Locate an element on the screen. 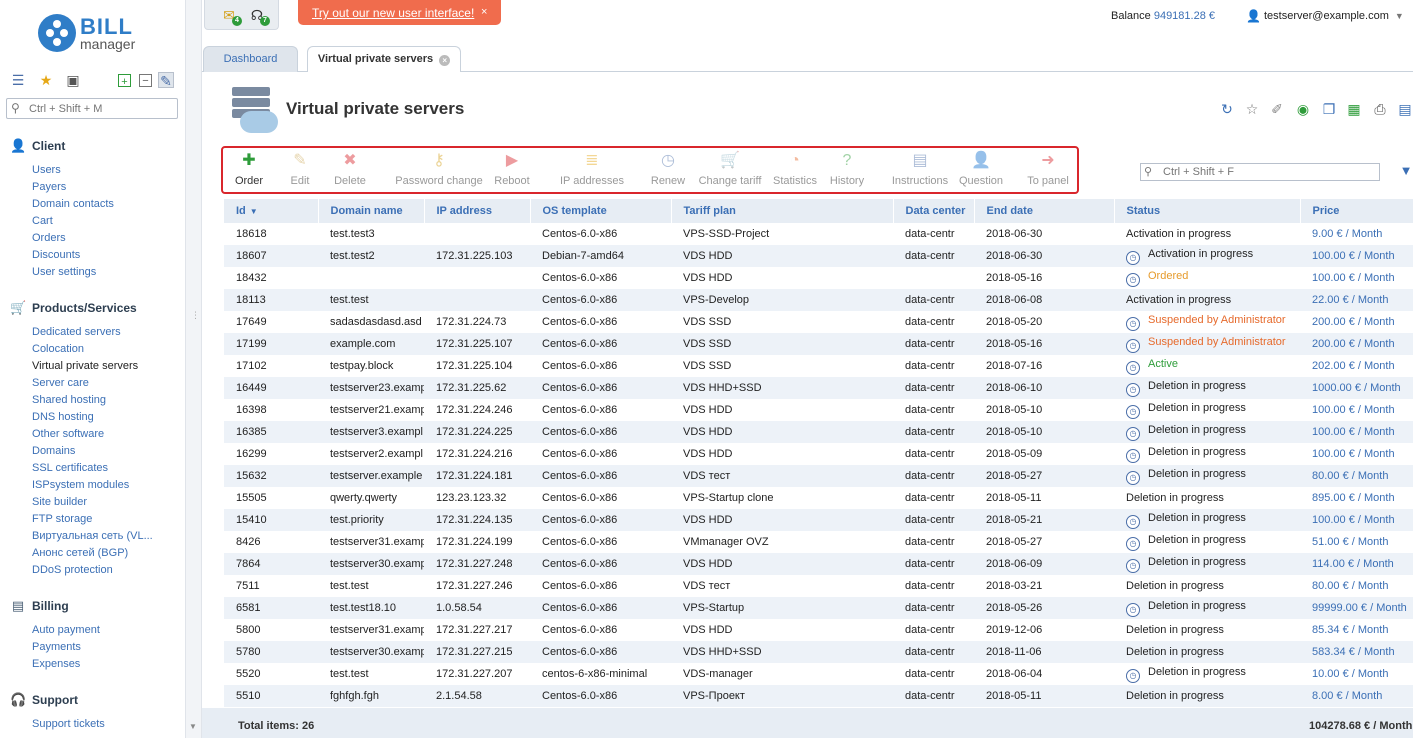  sidebar-search-input is located at coordinates (101, 108).